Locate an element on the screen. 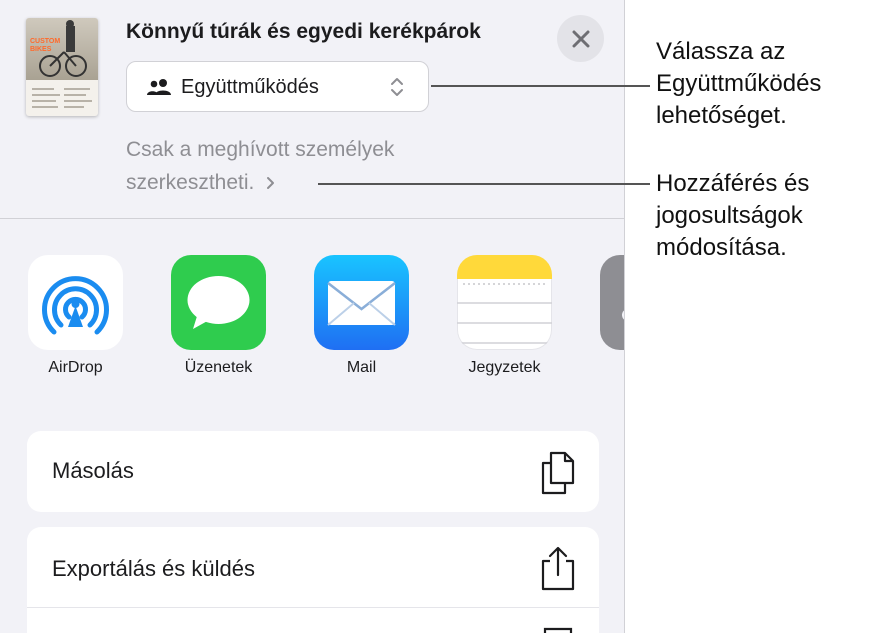  thumbnail-title: CUSTOM BIKES is located at coordinates (45, 45).